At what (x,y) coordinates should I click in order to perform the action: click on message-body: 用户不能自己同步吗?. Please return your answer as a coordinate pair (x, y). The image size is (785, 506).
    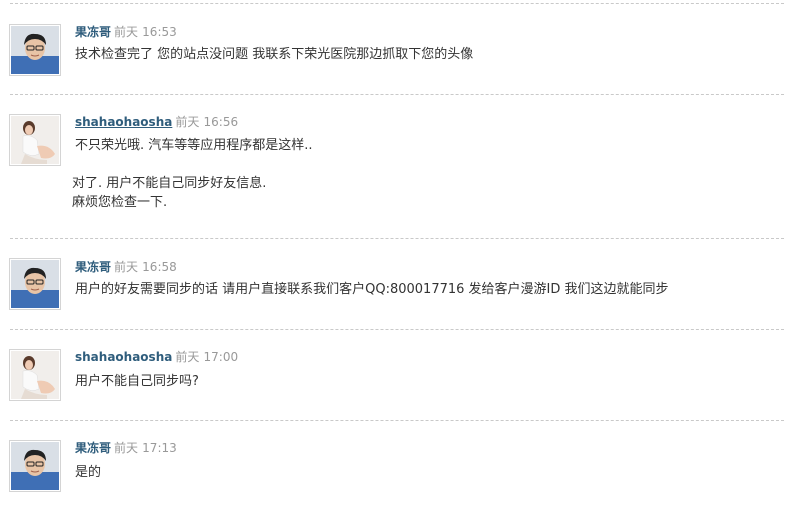
    Looking at the image, I should click on (137, 381).